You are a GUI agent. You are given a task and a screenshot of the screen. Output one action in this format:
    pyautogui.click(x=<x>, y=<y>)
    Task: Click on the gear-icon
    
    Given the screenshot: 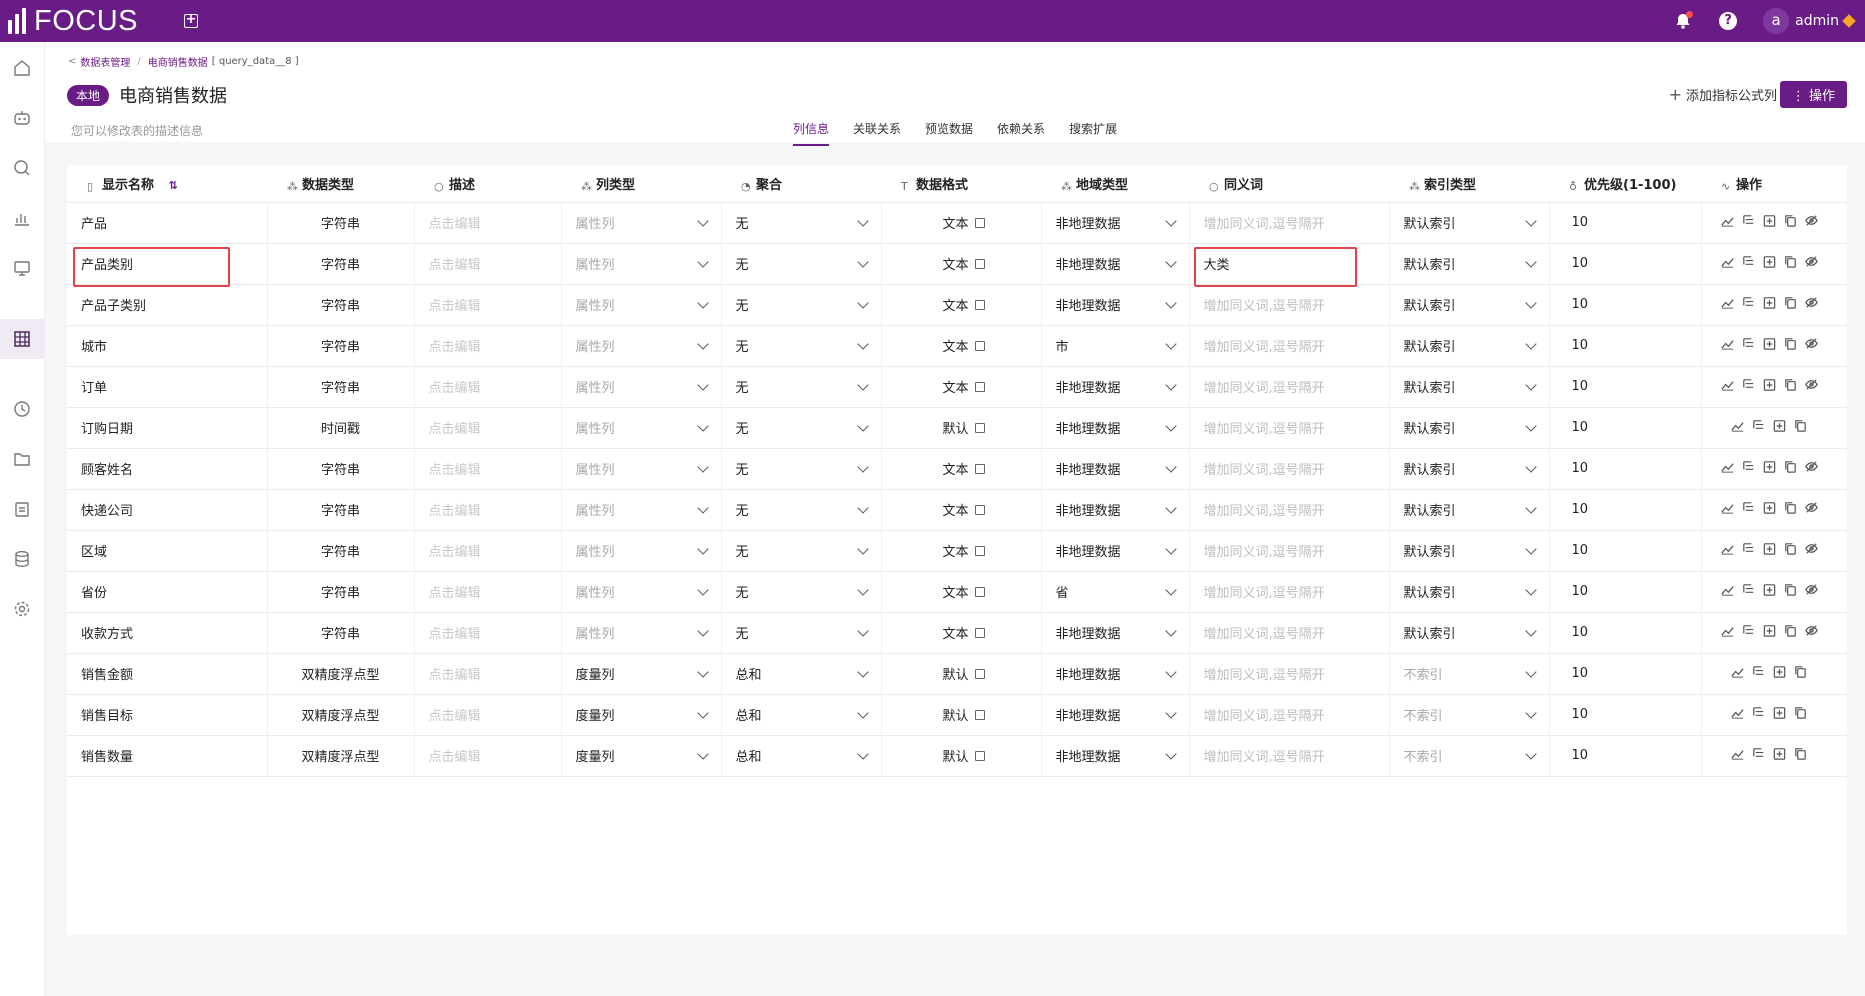 What is the action you would take?
    pyautogui.click(x=22, y=609)
    